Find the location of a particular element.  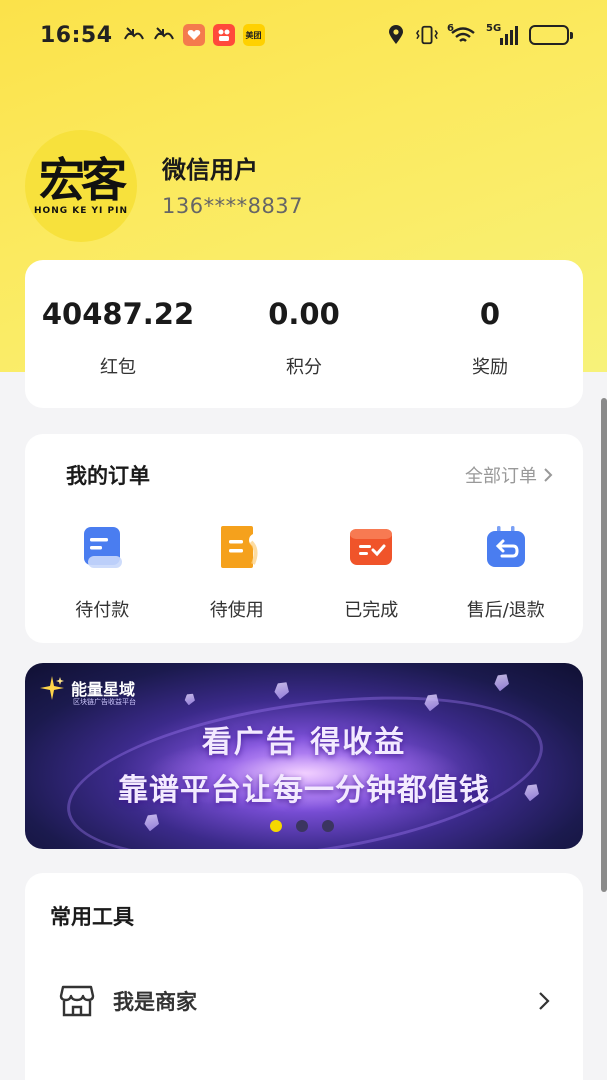

stat-label: 奖励 is located at coordinates (490, 367).